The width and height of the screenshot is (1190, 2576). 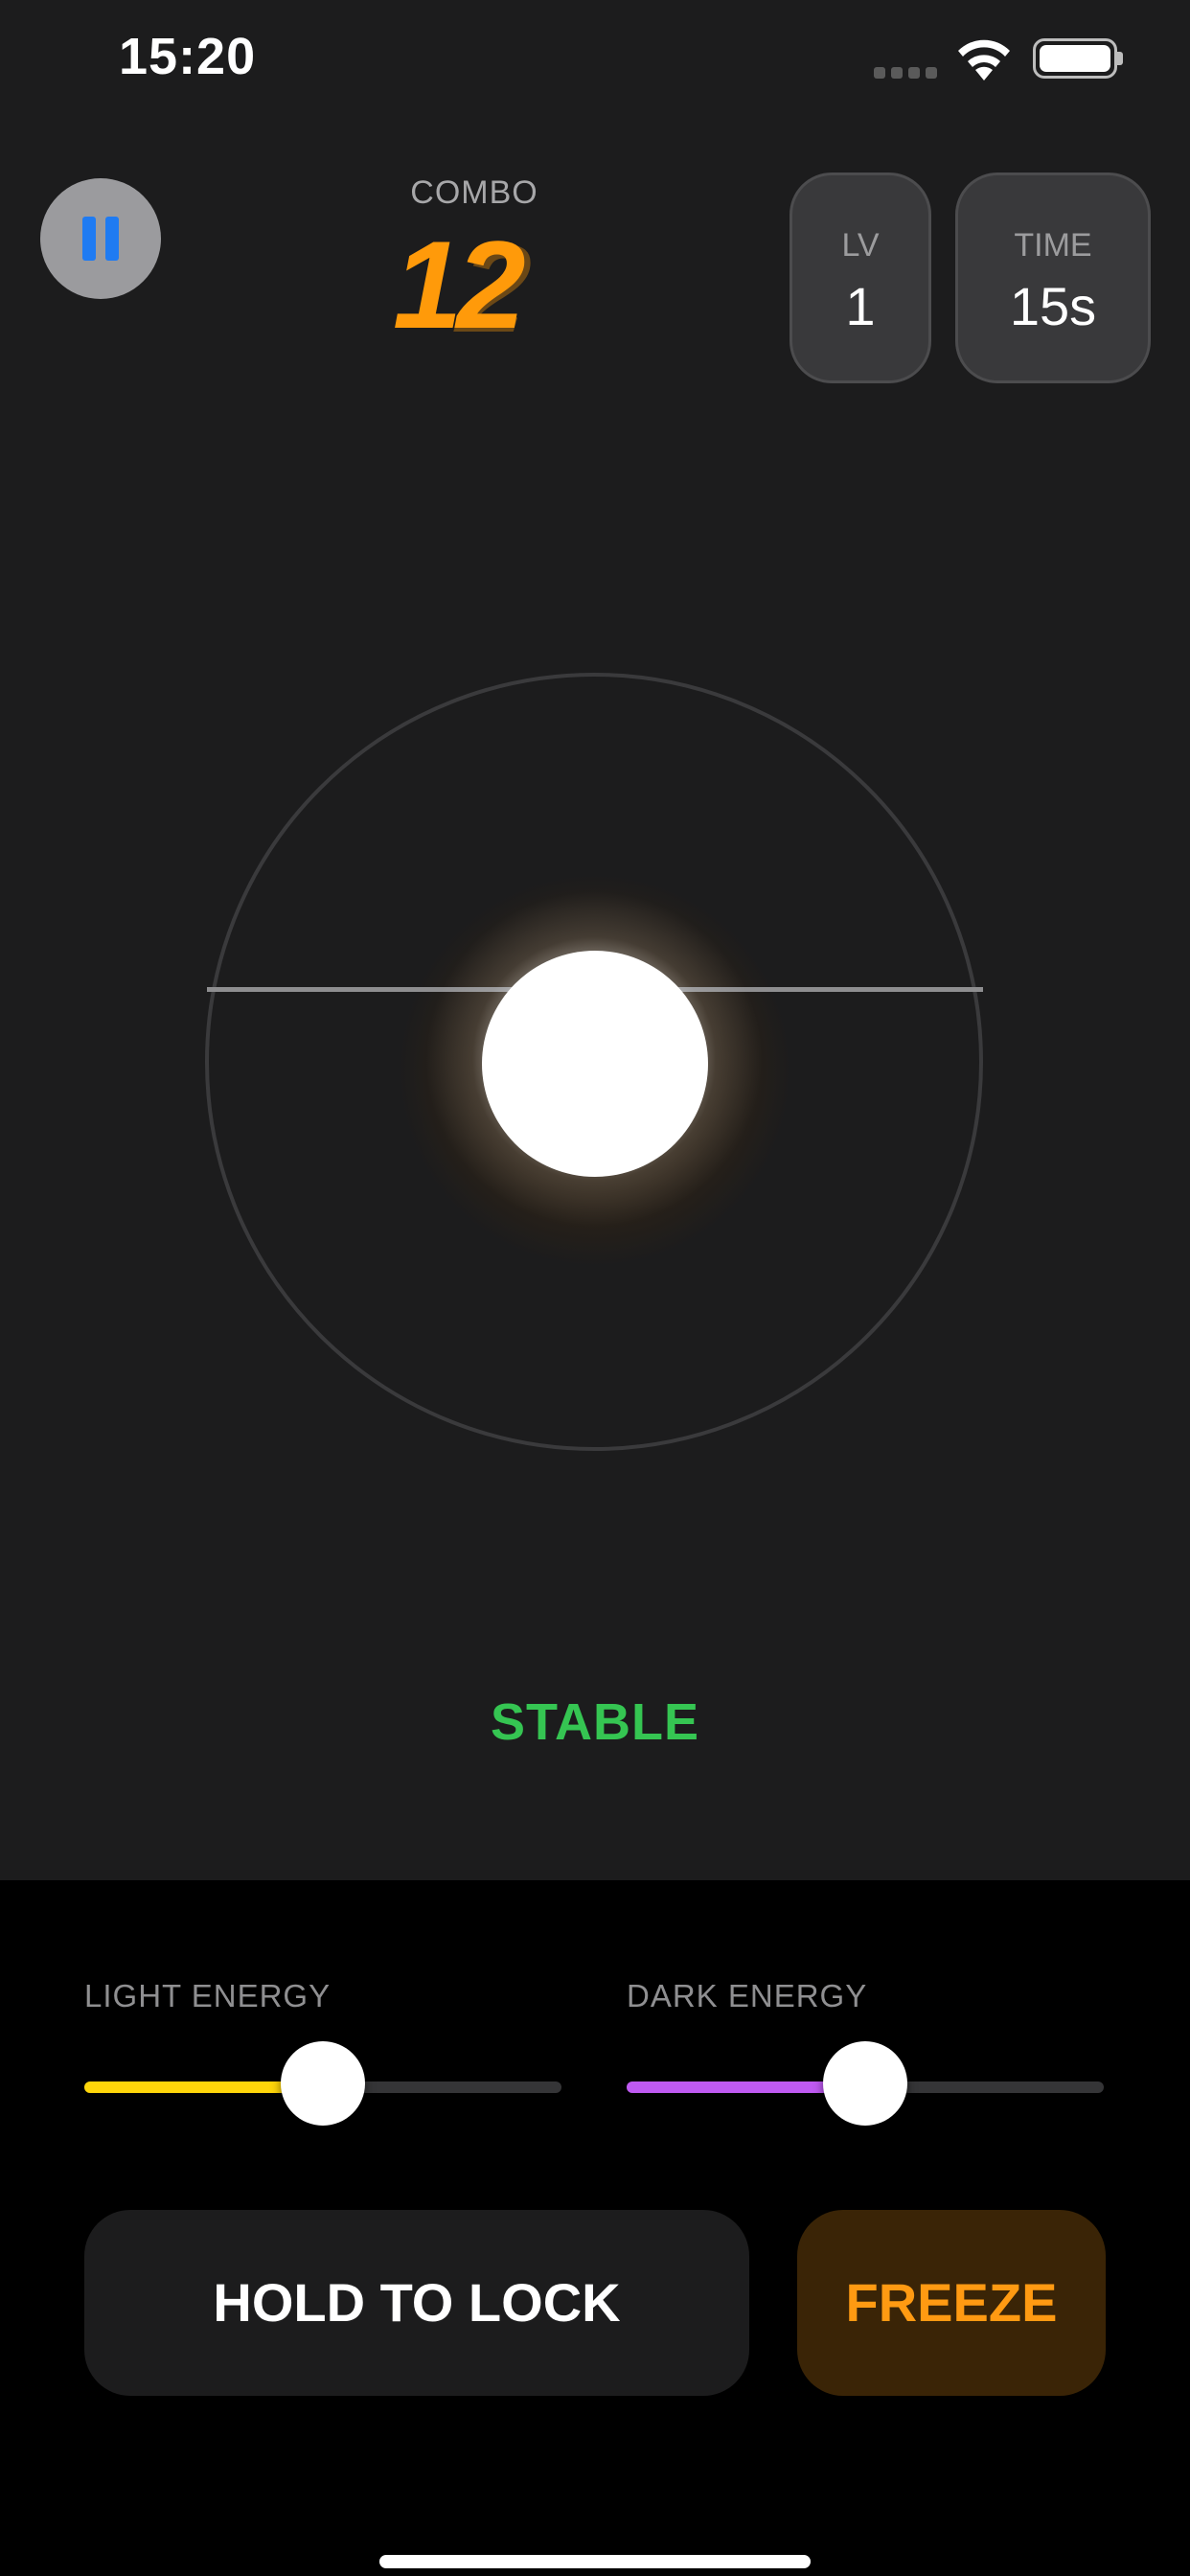 What do you see at coordinates (905, 73) in the screenshot?
I see `cellular-signal-icon` at bounding box center [905, 73].